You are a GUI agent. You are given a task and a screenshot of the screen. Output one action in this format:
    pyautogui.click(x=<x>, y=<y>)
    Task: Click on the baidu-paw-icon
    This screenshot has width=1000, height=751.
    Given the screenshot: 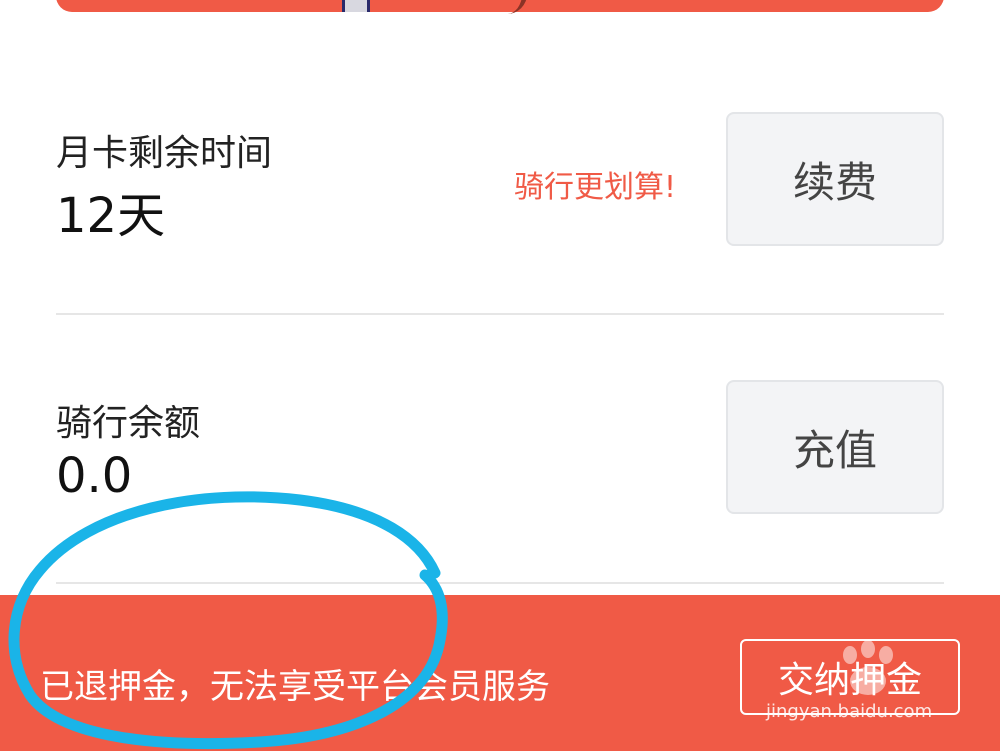 What is the action you would take?
    pyautogui.click(x=868, y=668)
    